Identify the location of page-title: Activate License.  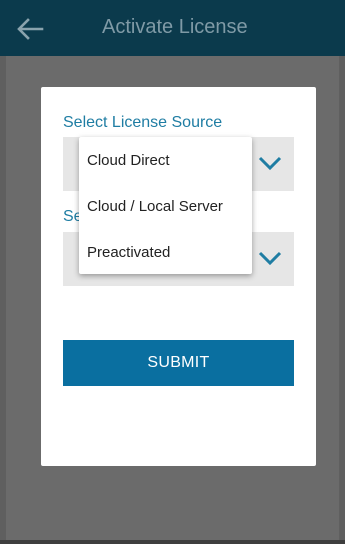
(175, 27).